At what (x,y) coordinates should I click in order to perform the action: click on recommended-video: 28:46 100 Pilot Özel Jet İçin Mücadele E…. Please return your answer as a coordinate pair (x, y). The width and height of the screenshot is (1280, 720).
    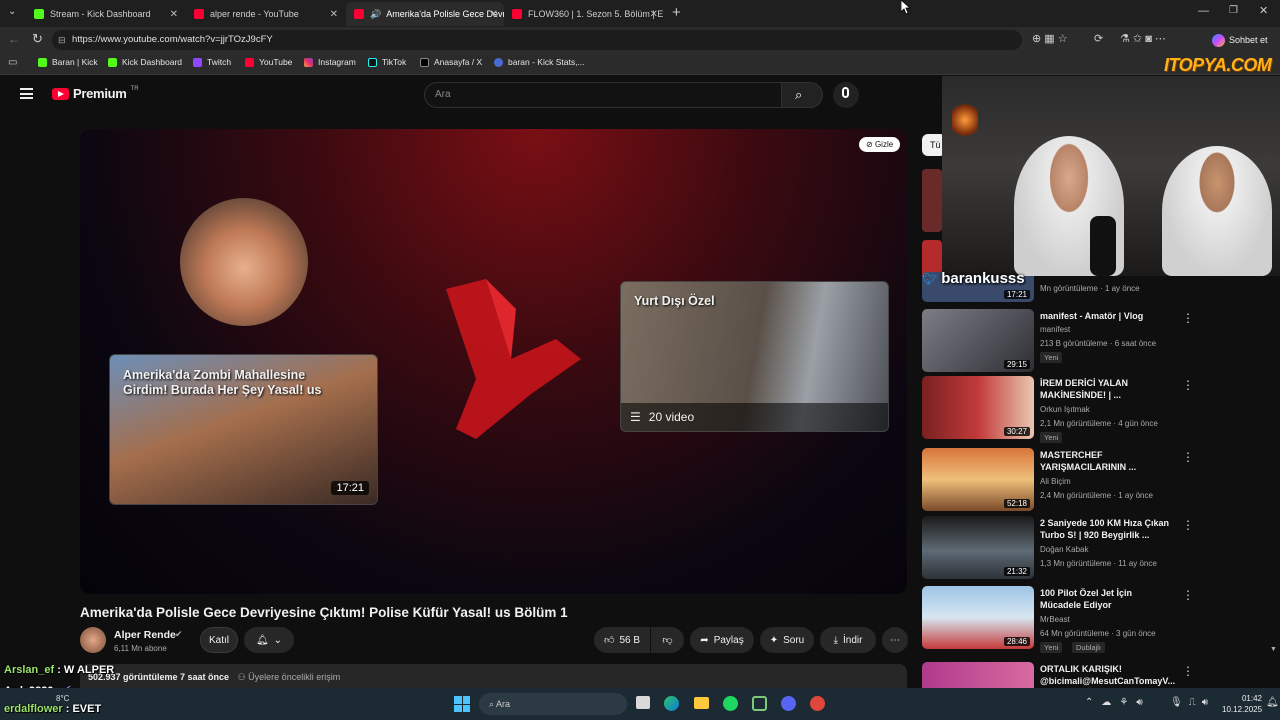
    Looking at the image, I should click on (1059, 619).